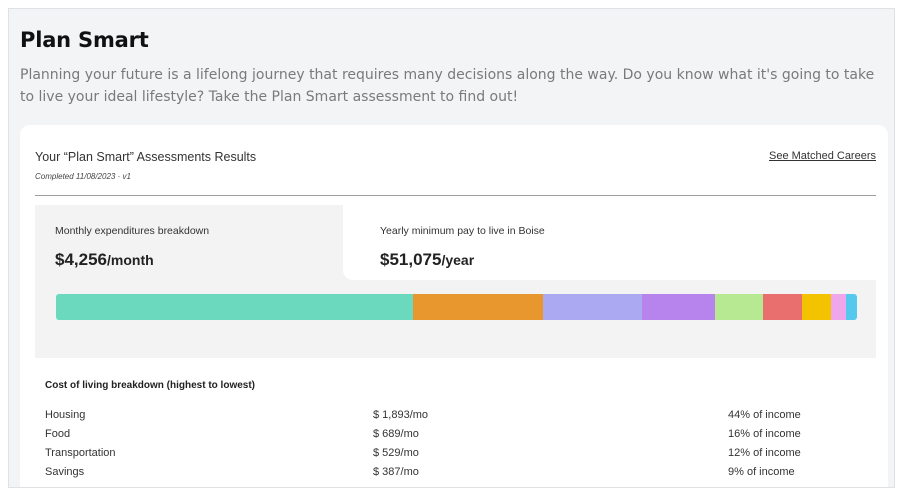 This screenshot has height=488, width=897. What do you see at coordinates (132, 231) in the screenshot?
I see `tab-monthly-label: Monthly expenditures breakdown` at bounding box center [132, 231].